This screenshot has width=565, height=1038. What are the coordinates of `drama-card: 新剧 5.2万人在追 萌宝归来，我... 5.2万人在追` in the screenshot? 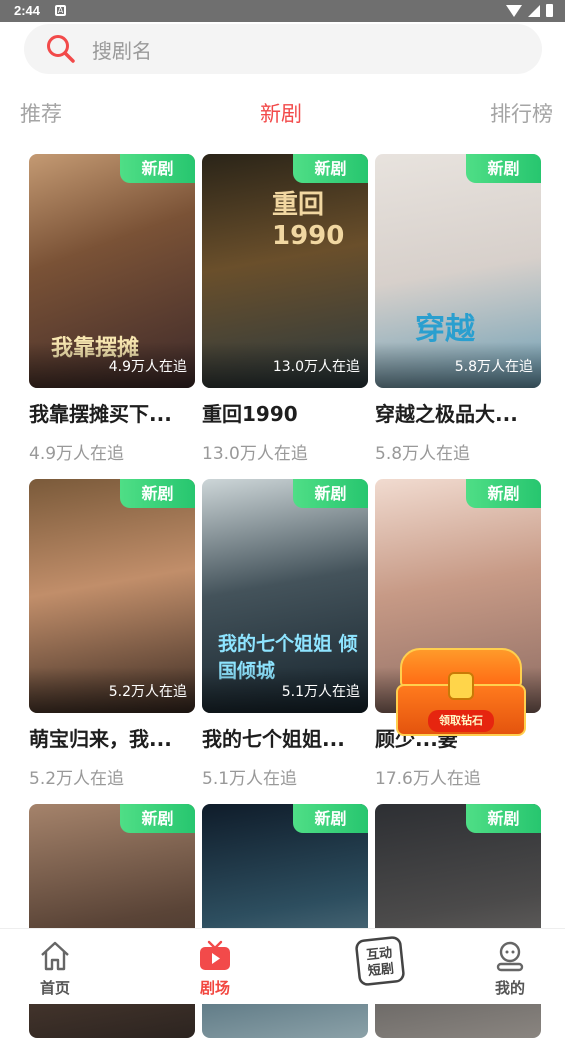 It's located at (112, 634).